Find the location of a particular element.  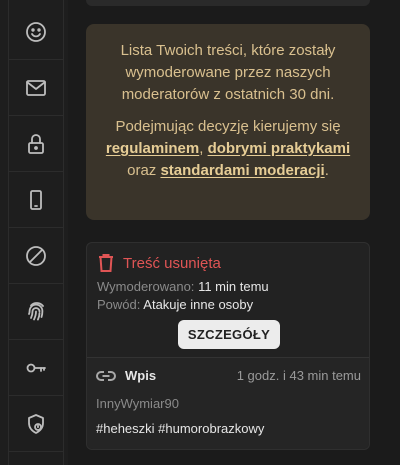

entry-tags: #heheszki #humorobrazkowy is located at coordinates (180, 428).